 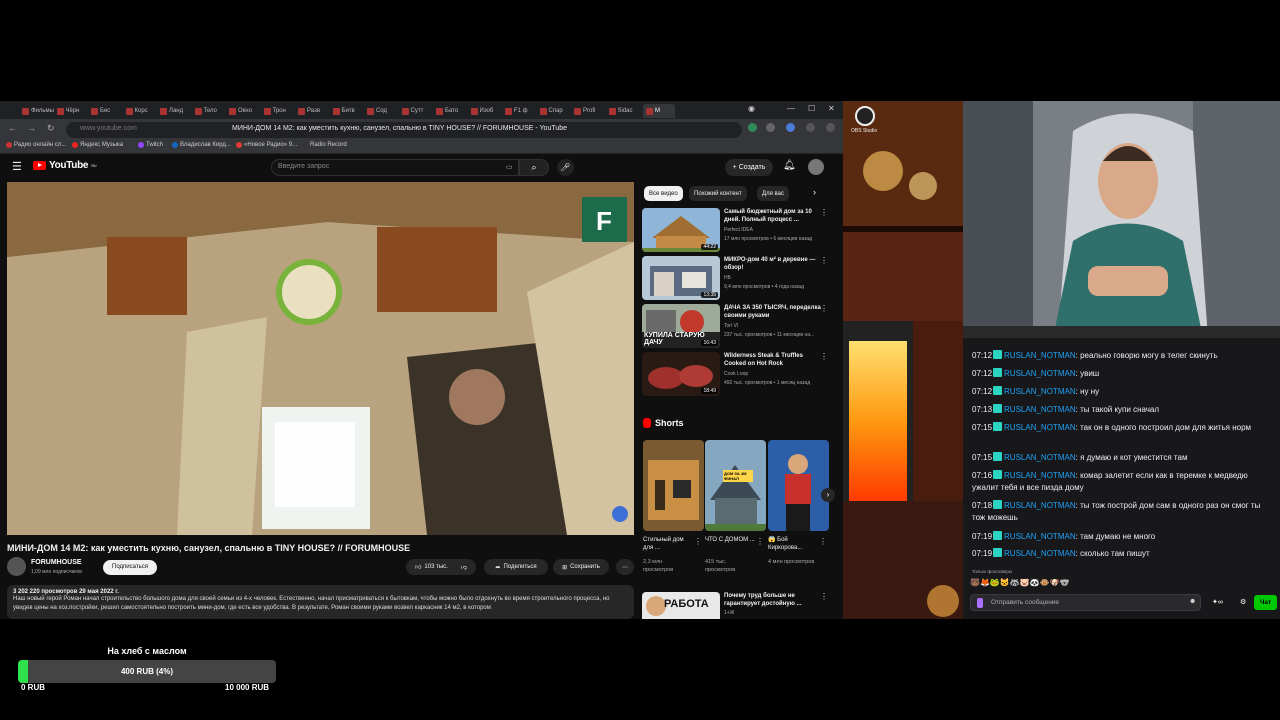 What do you see at coordinates (314, 111) in the screenshot?
I see `browser-tab: Разв` at bounding box center [314, 111].